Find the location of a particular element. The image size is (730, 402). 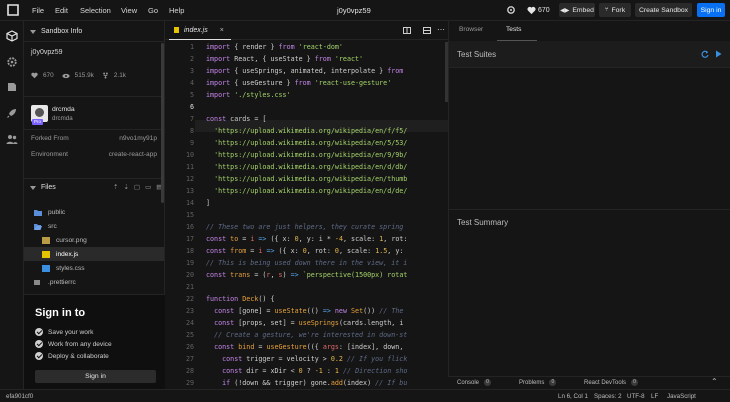

codesandbox-logo-icon is located at coordinates (13, 10).